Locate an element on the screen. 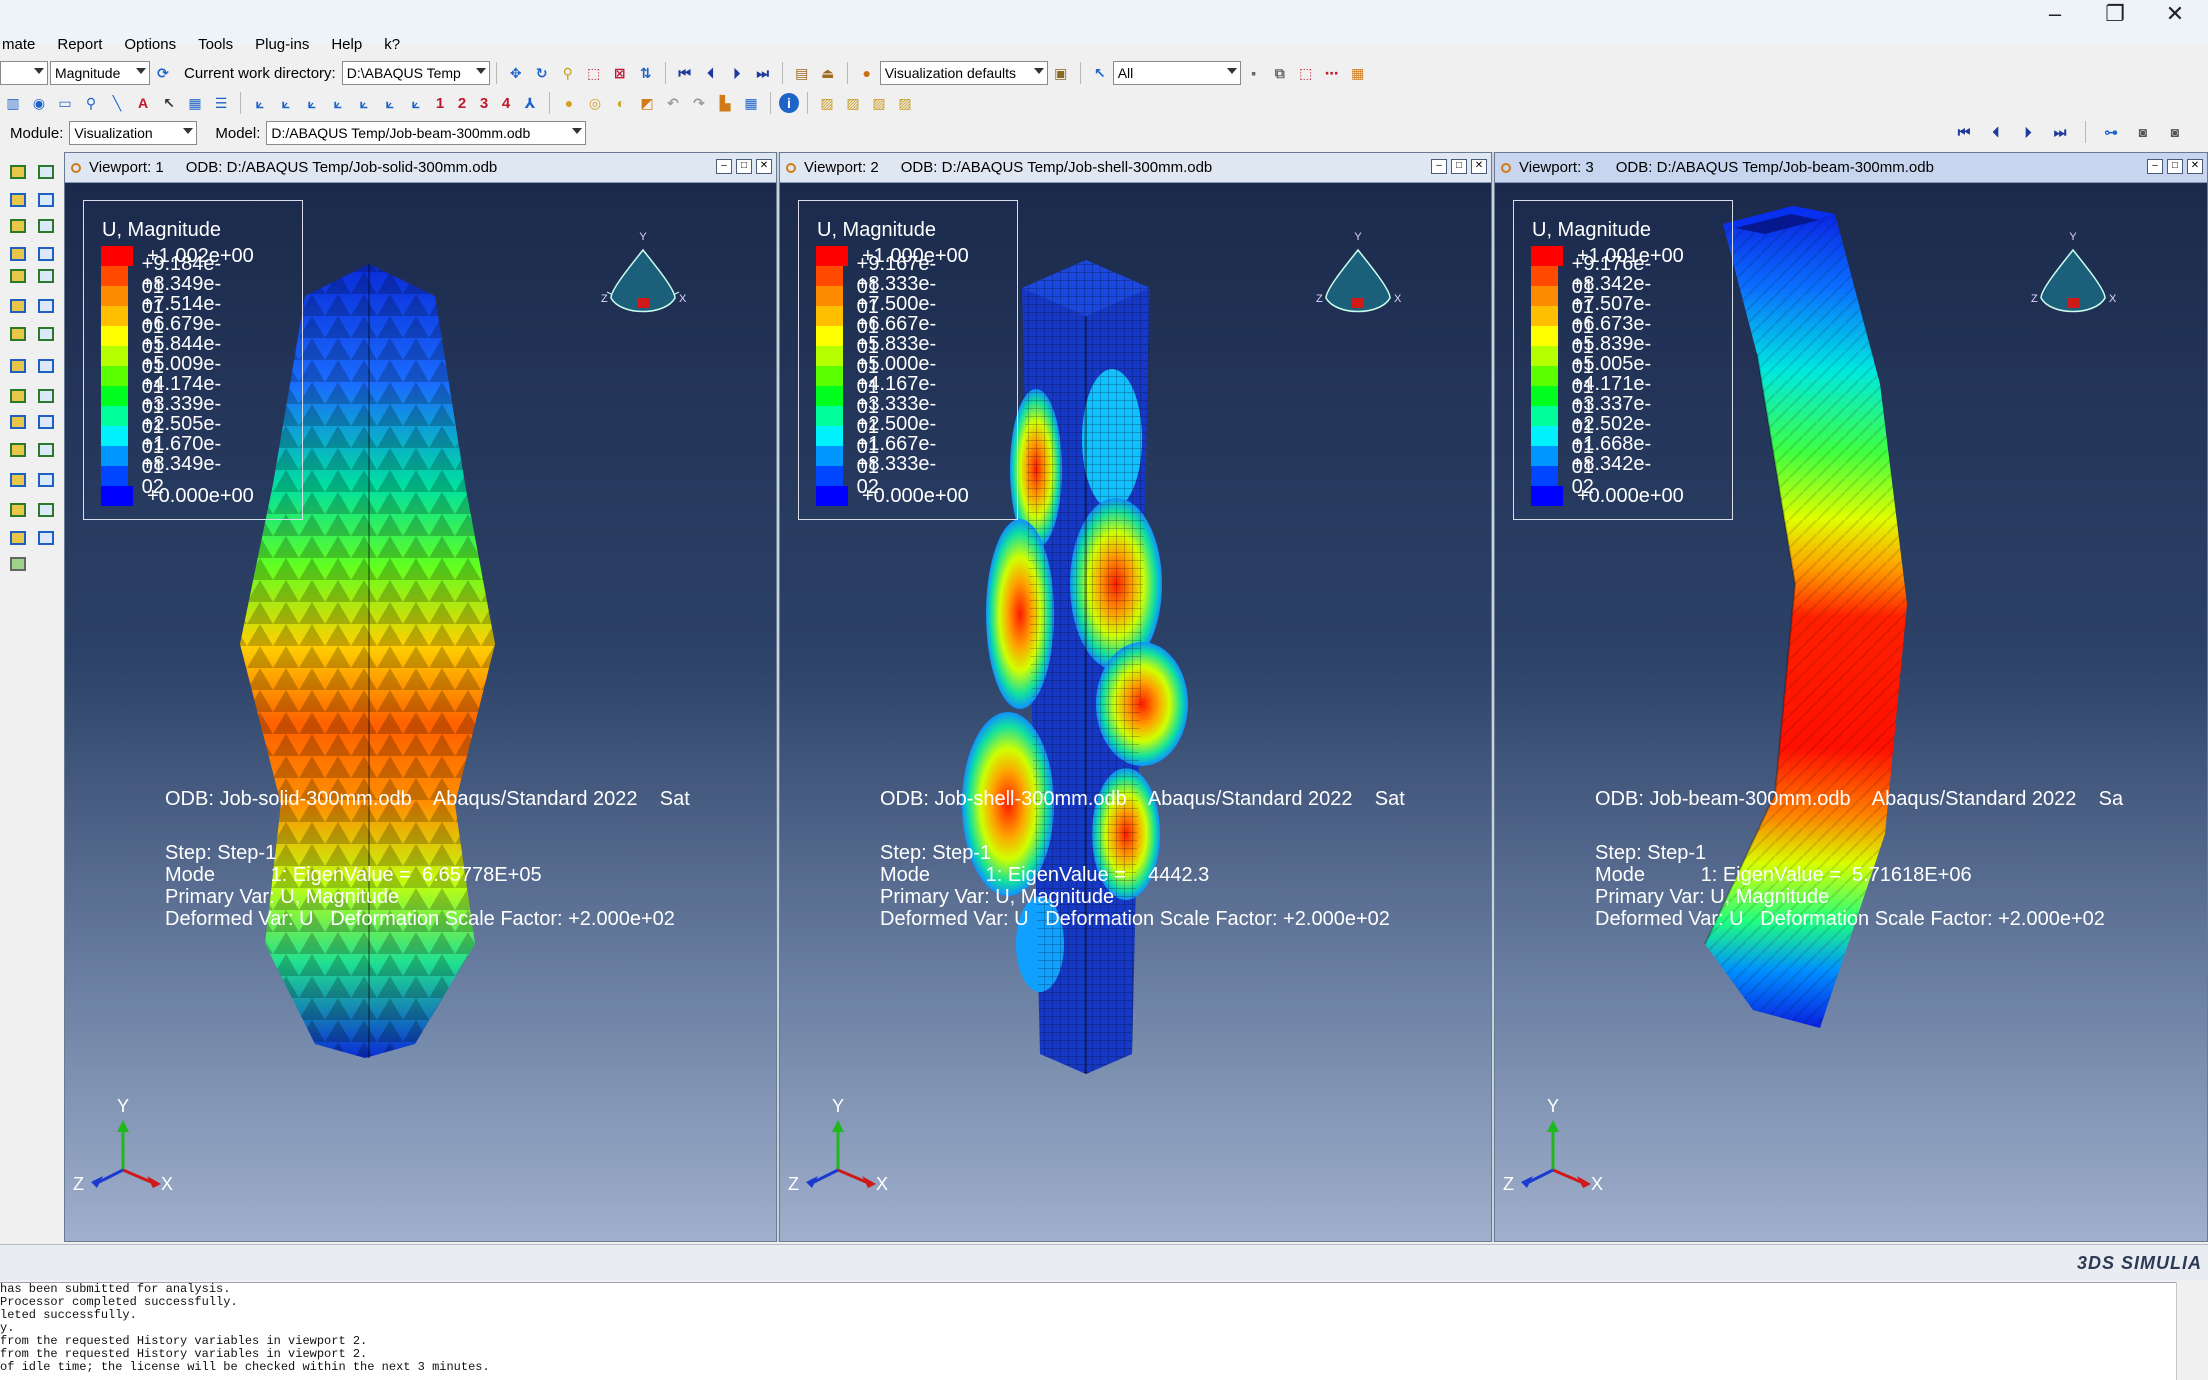 The height and width of the screenshot is (1380, 2208). superimpose-options-icon: ⏏ is located at coordinates (828, 73).